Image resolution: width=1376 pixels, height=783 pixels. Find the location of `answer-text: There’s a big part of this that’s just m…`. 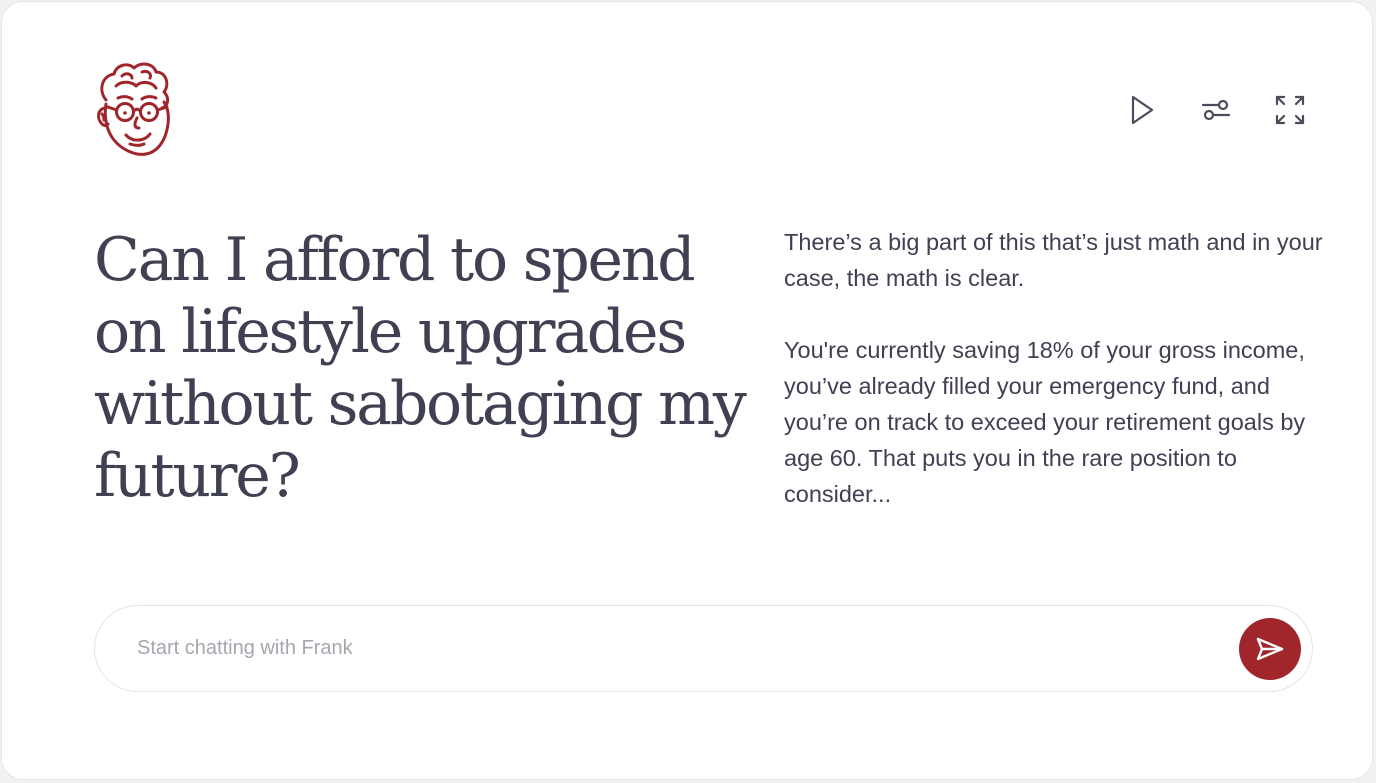

answer-text: There’s a big part of this that’s just m… is located at coordinates (1054, 368).